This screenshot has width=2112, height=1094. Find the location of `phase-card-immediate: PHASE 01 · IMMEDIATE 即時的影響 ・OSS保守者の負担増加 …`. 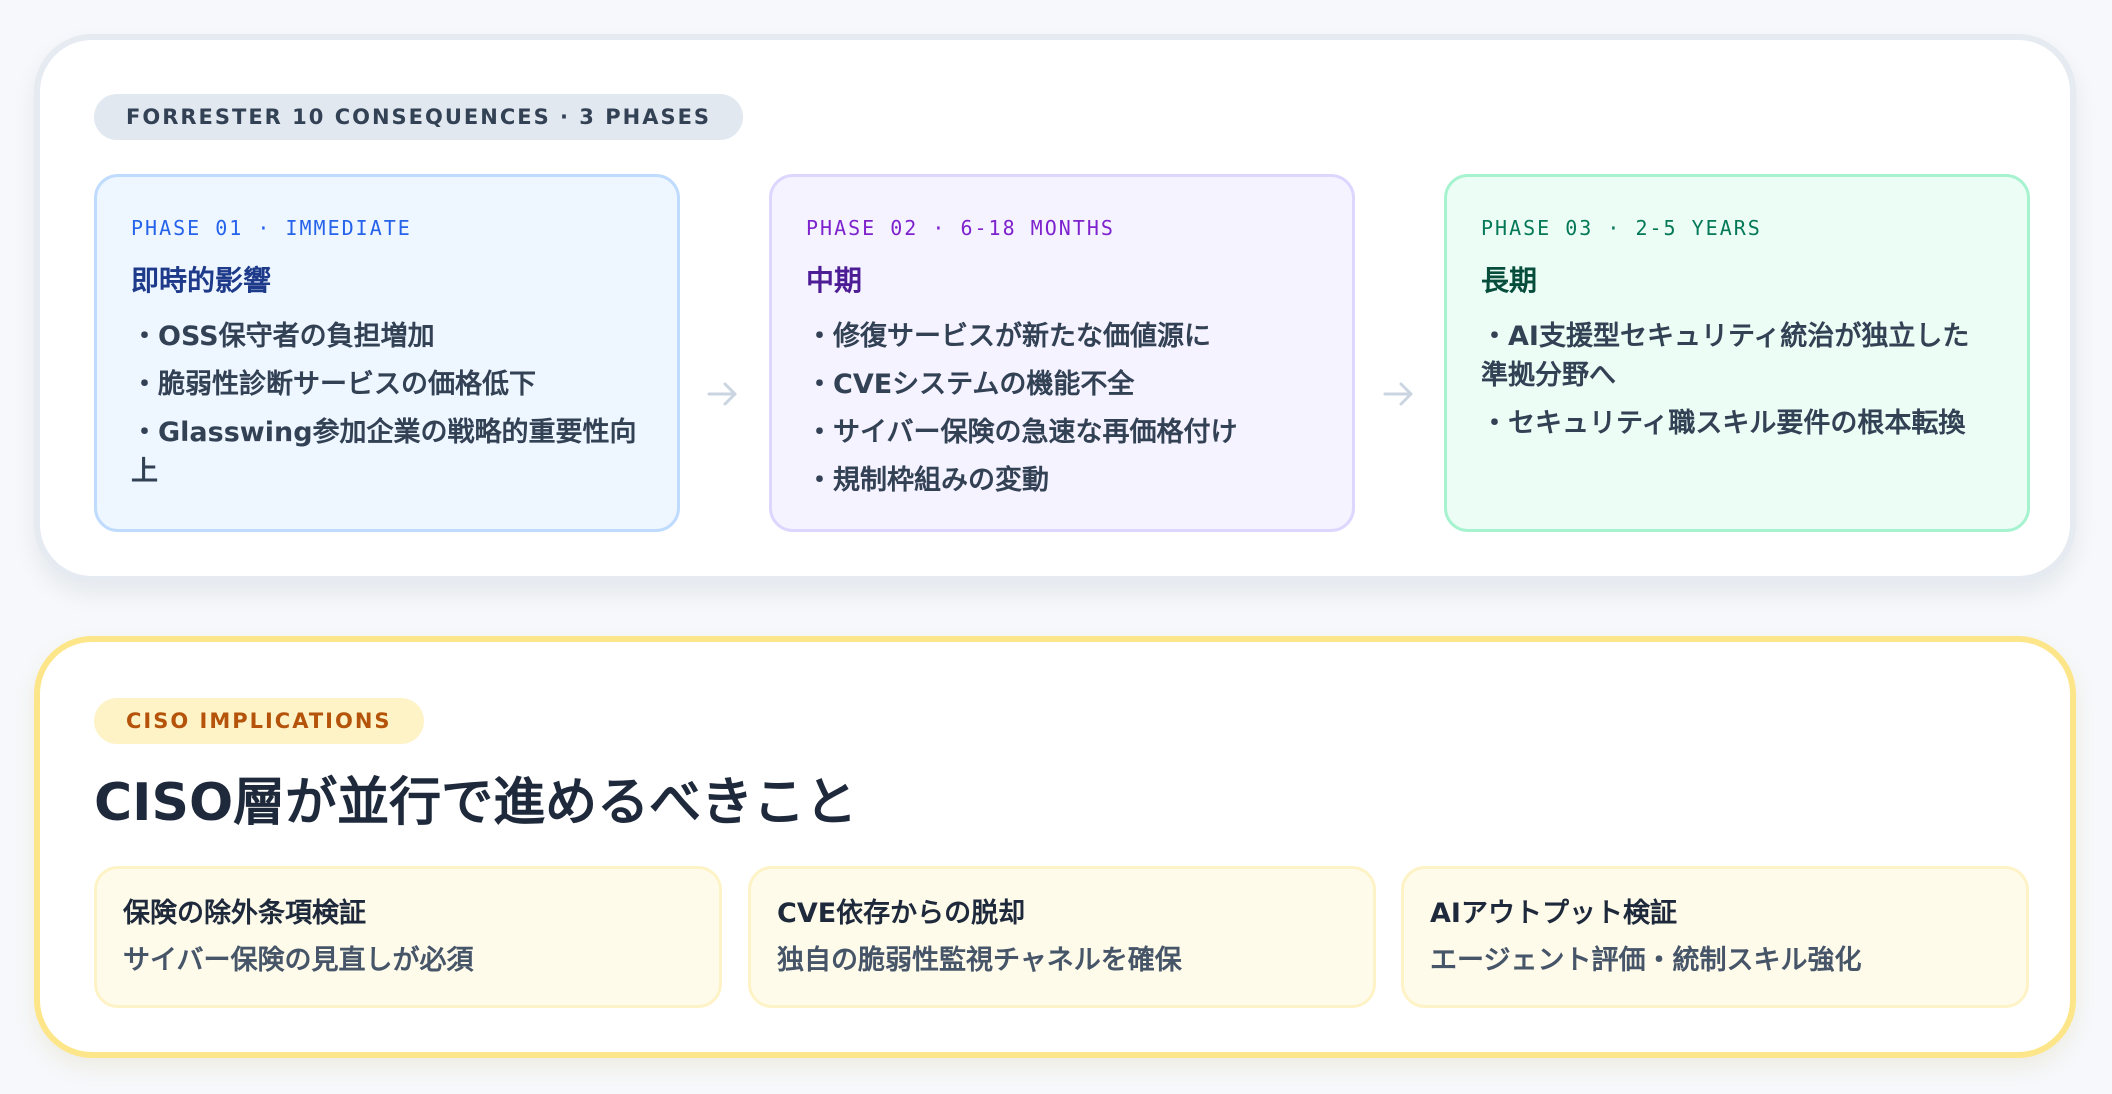

phase-card-immediate: PHASE 01 · IMMEDIATE 即時的影響 ・OSS保守者の負担増加 … is located at coordinates (387, 353).